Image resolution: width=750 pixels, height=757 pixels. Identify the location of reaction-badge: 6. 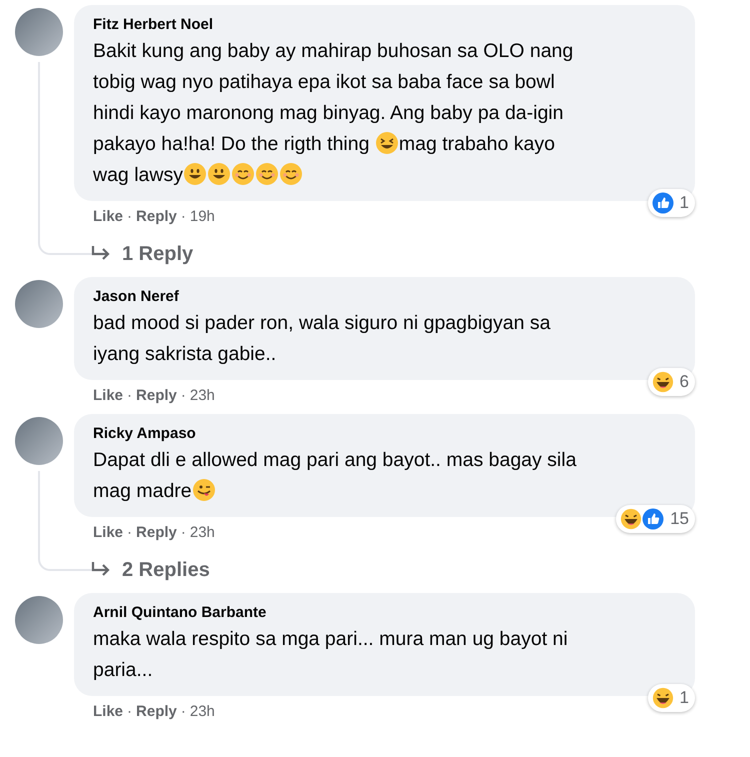
(671, 382).